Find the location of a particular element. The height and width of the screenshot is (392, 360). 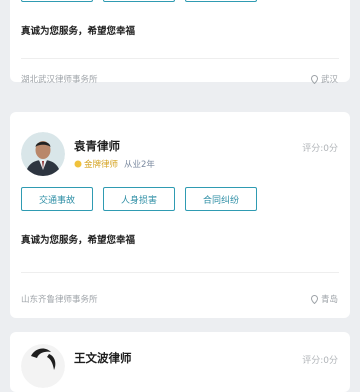

gold-lawyer-badge: 金牌律师 is located at coordinates (96, 164).